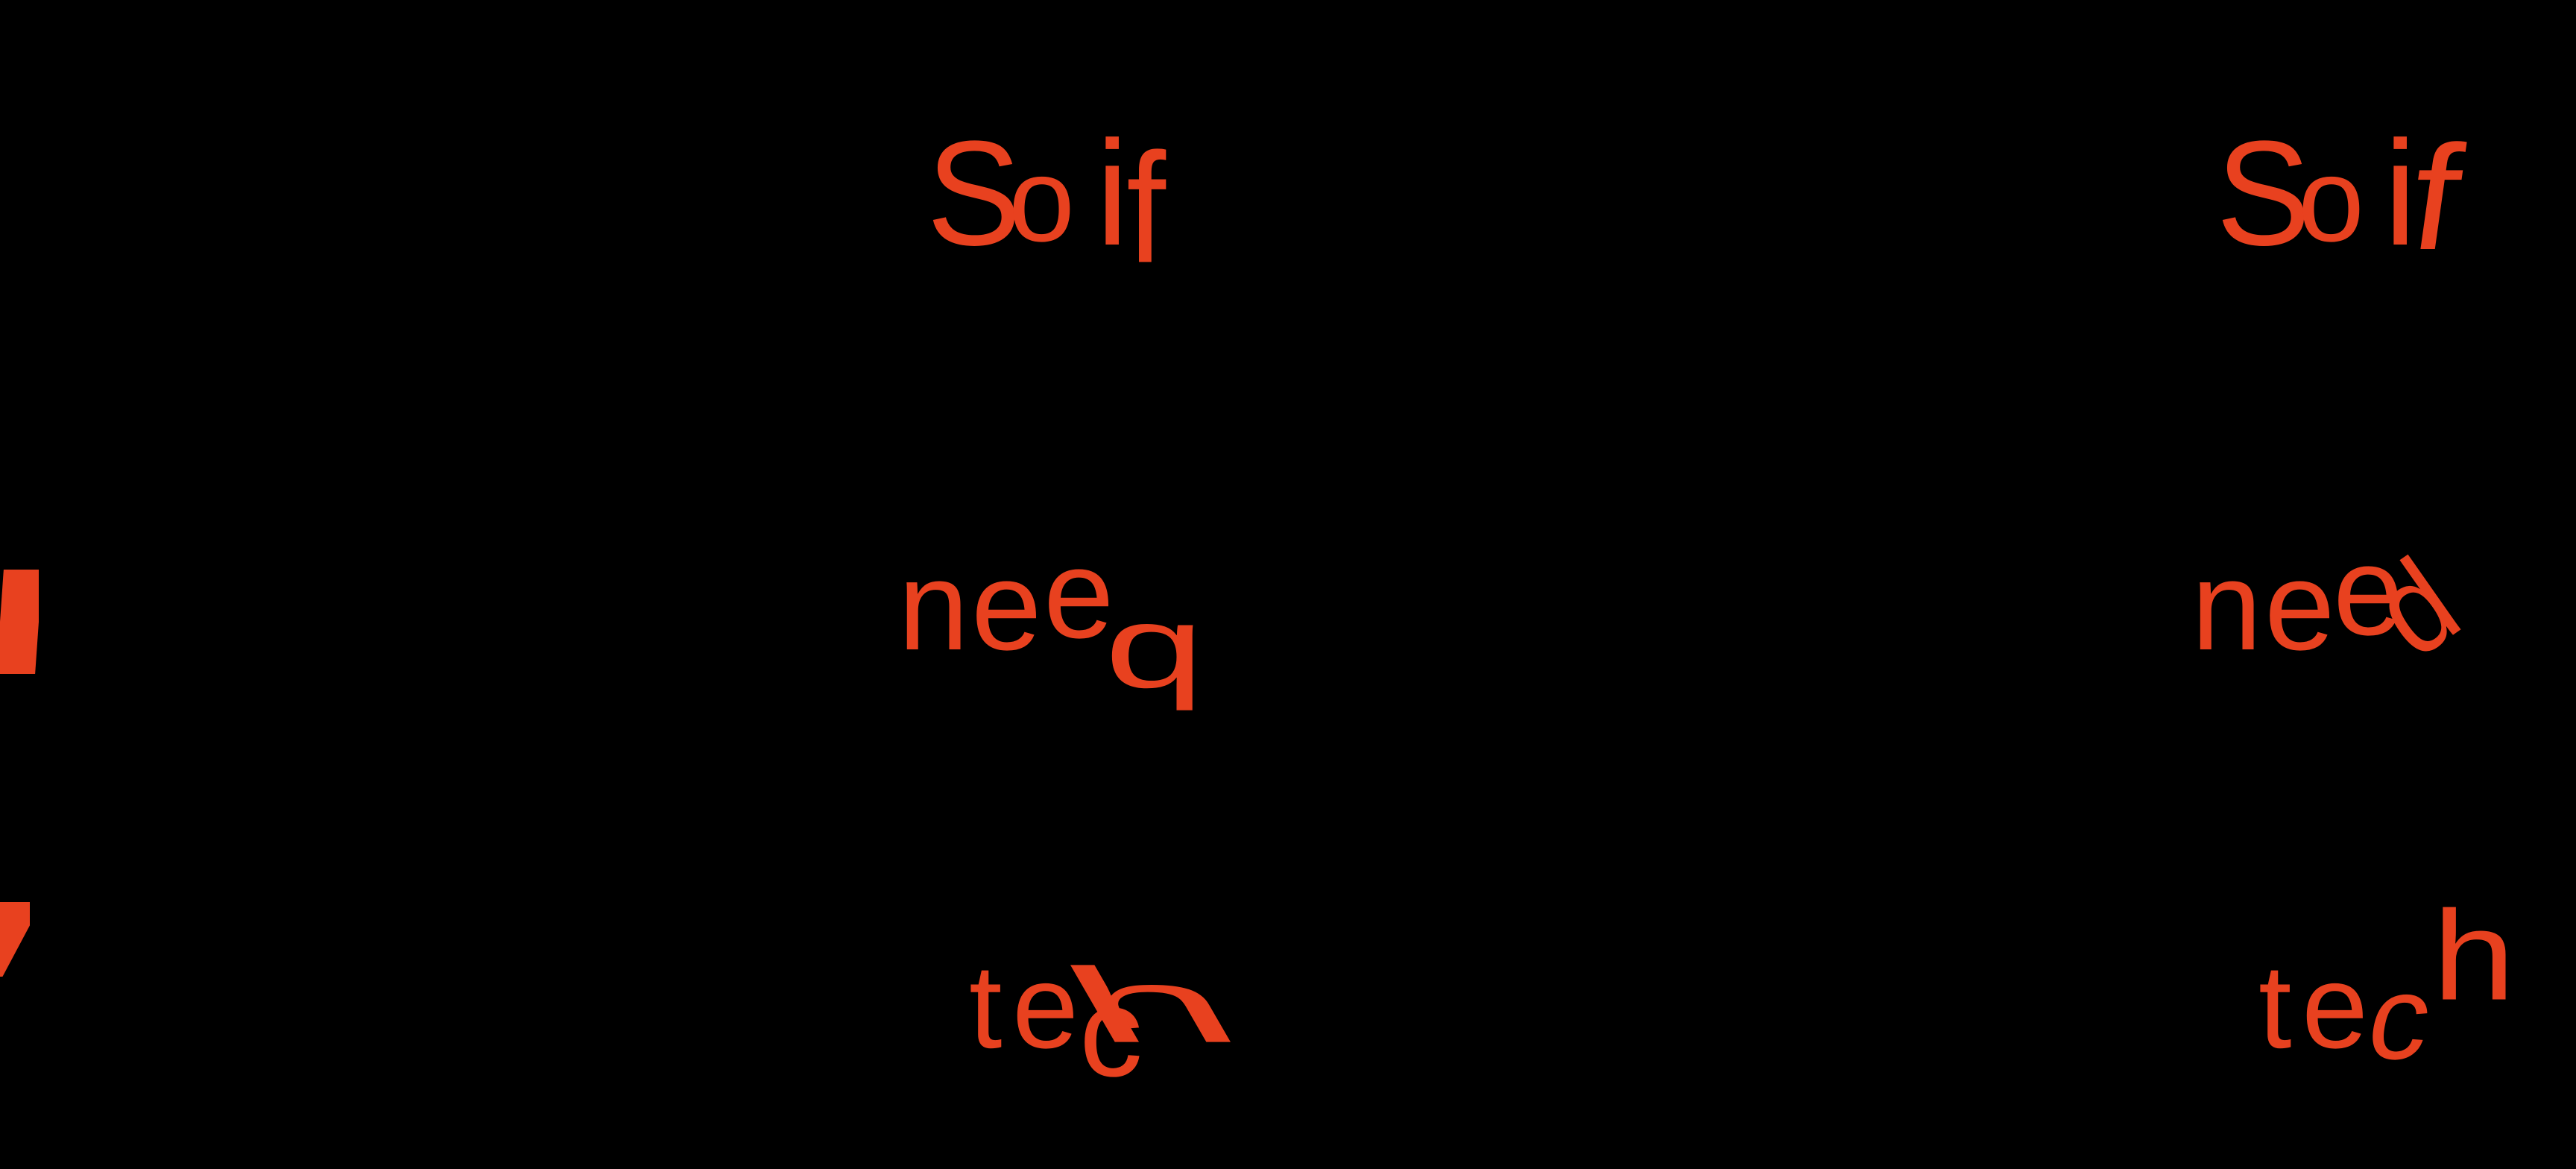  Describe the element at coordinates (1152, 665) in the screenshot. I see `letter-d: d` at that location.